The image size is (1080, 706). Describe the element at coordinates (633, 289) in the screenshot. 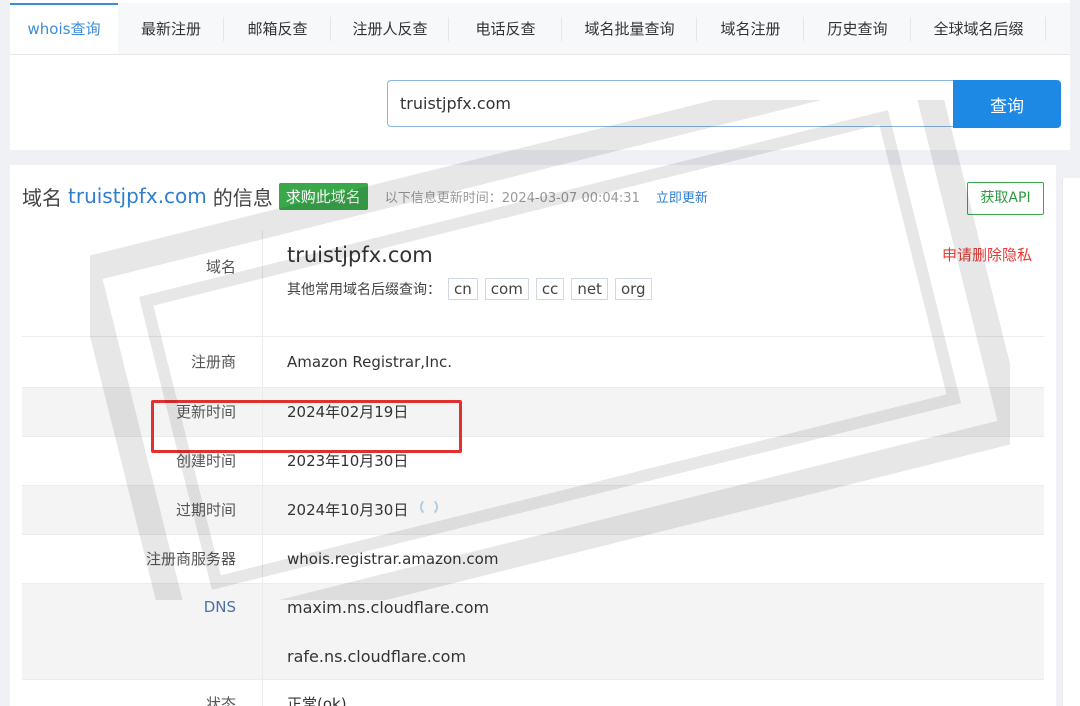

I see `suffix-org-link: org` at that location.